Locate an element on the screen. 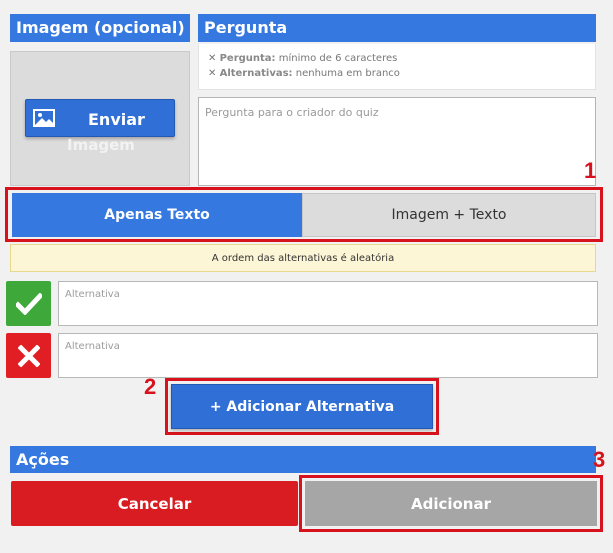  annotation-marker-2: 2 is located at coordinates (150, 386).